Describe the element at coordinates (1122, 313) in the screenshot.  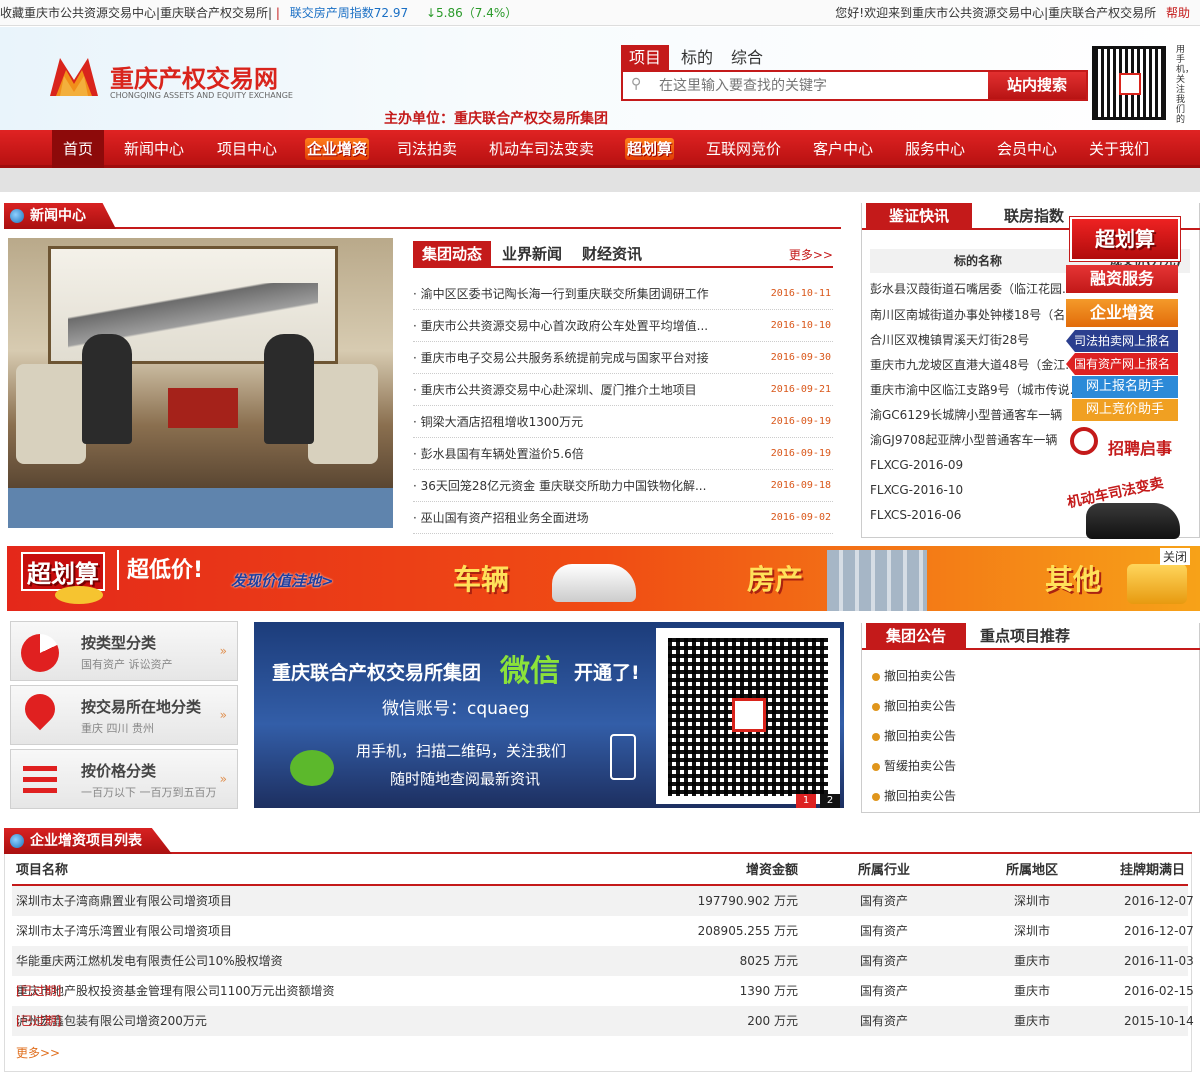
I see `float-capital-button: 企业增资` at that location.